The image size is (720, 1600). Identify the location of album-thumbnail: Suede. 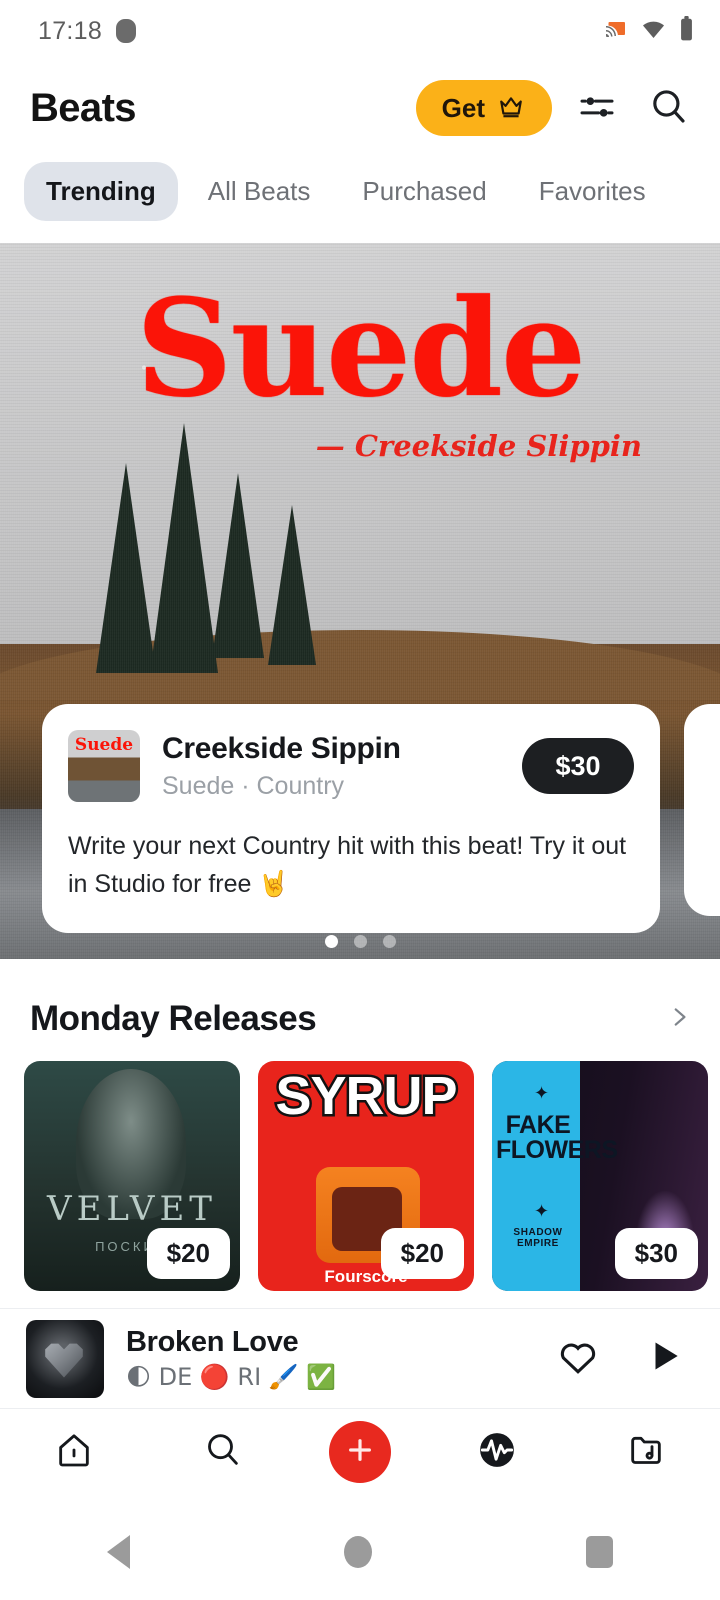
(104, 766).